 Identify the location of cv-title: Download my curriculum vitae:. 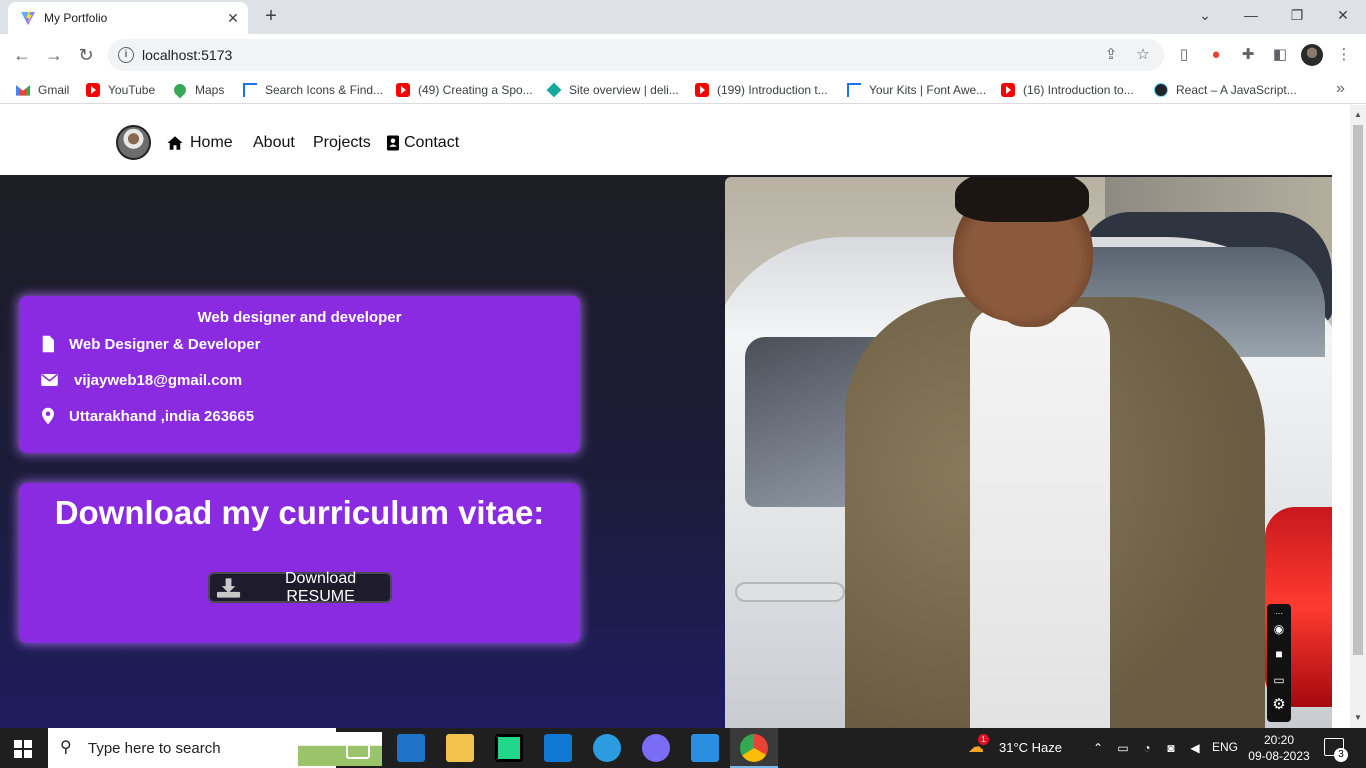
(299, 512).